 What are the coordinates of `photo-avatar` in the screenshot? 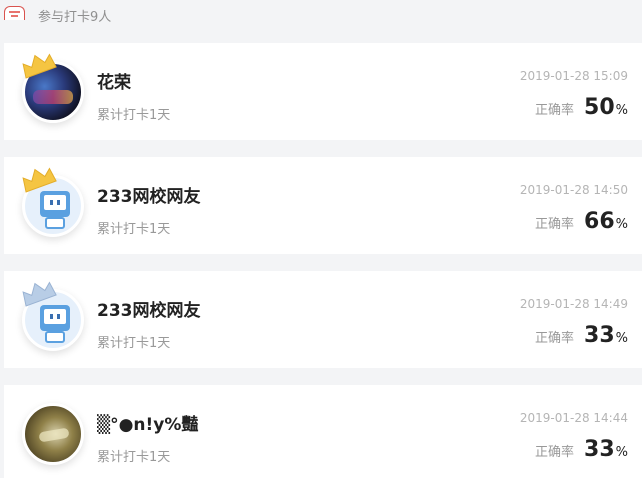 It's located at (53, 434).